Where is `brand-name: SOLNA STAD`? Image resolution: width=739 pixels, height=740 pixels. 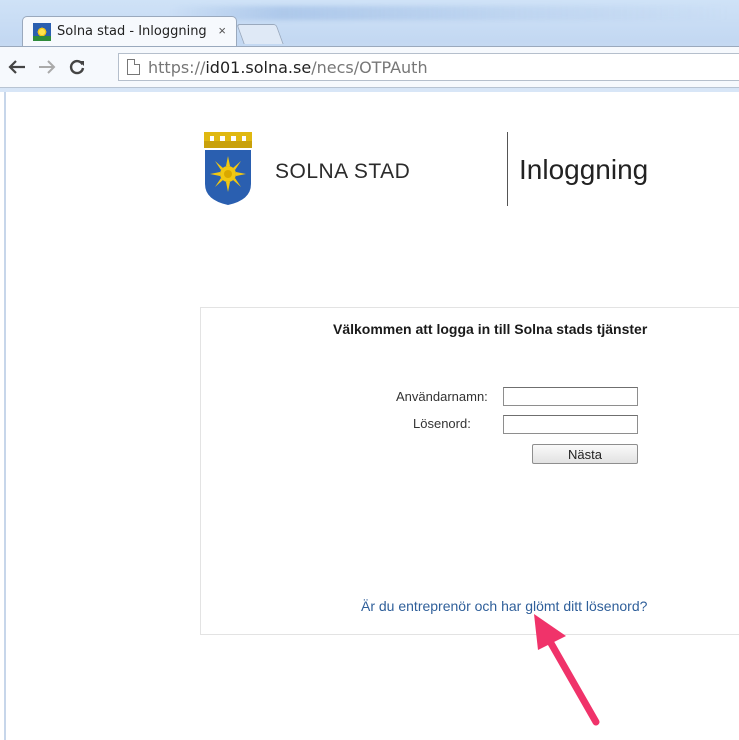
brand-name: SOLNA STAD is located at coordinates (343, 171).